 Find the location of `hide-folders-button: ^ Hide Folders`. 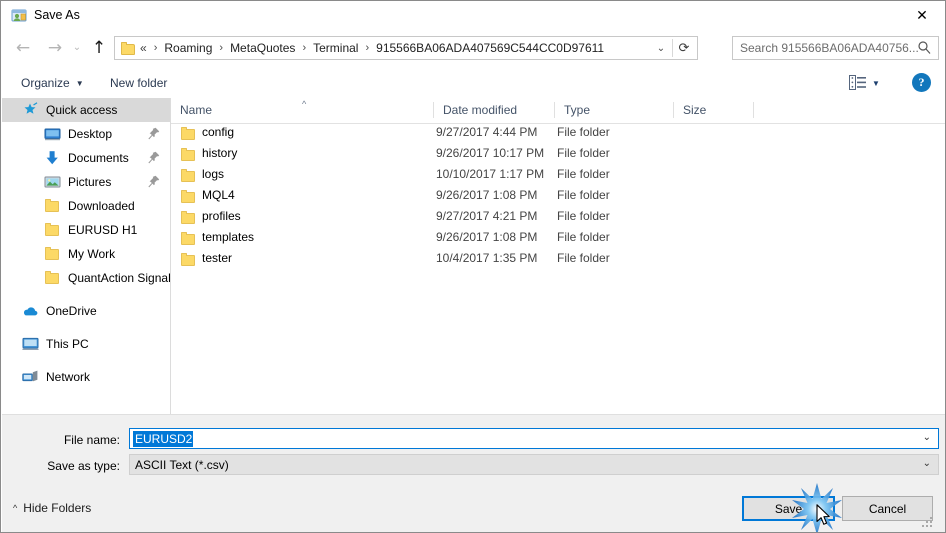

hide-folders-button: ^ Hide Folders is located at coordinates (52, 508).